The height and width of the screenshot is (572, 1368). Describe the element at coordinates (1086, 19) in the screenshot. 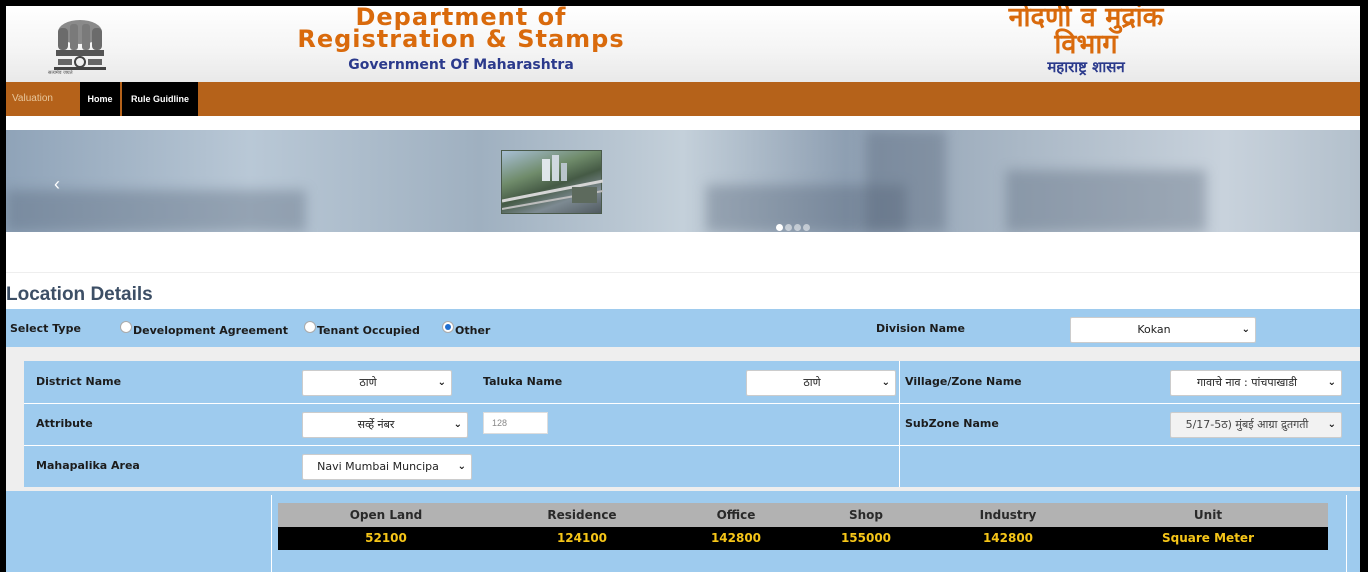

I see `department-title-marathi-line1: नोंदणी व मुद्रांक` at that location.